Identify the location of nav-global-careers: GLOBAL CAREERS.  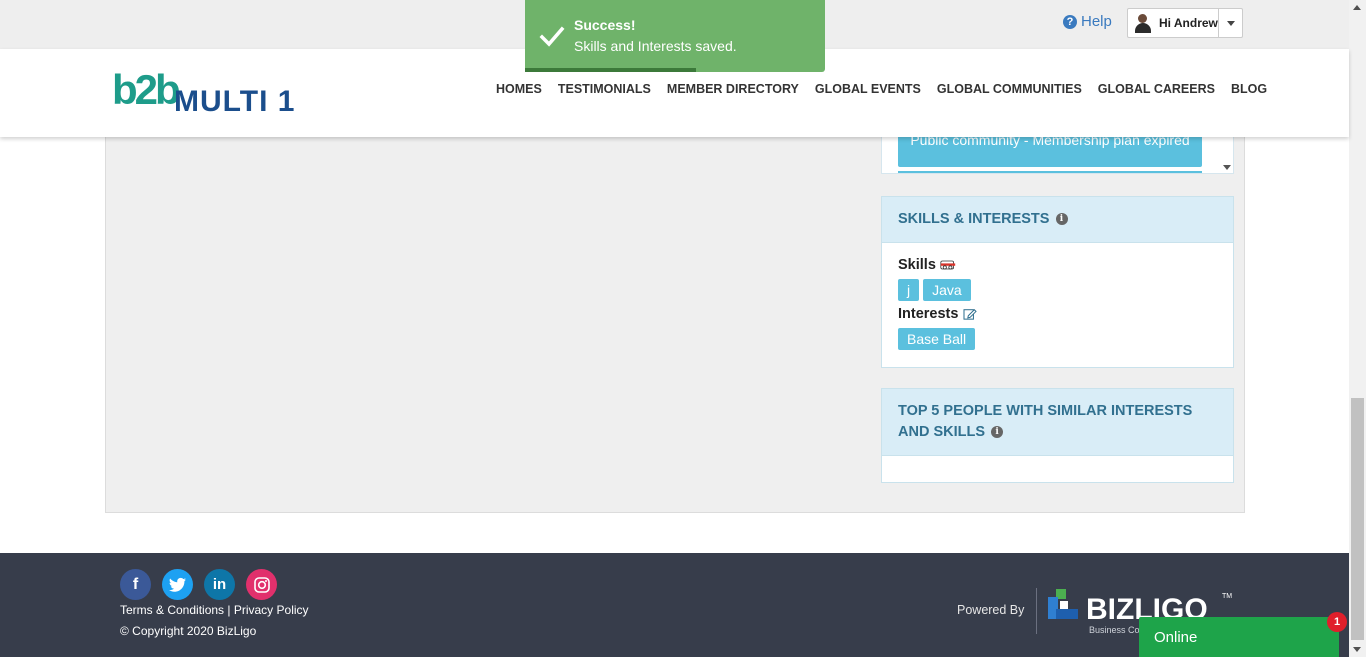
(1156, 89).